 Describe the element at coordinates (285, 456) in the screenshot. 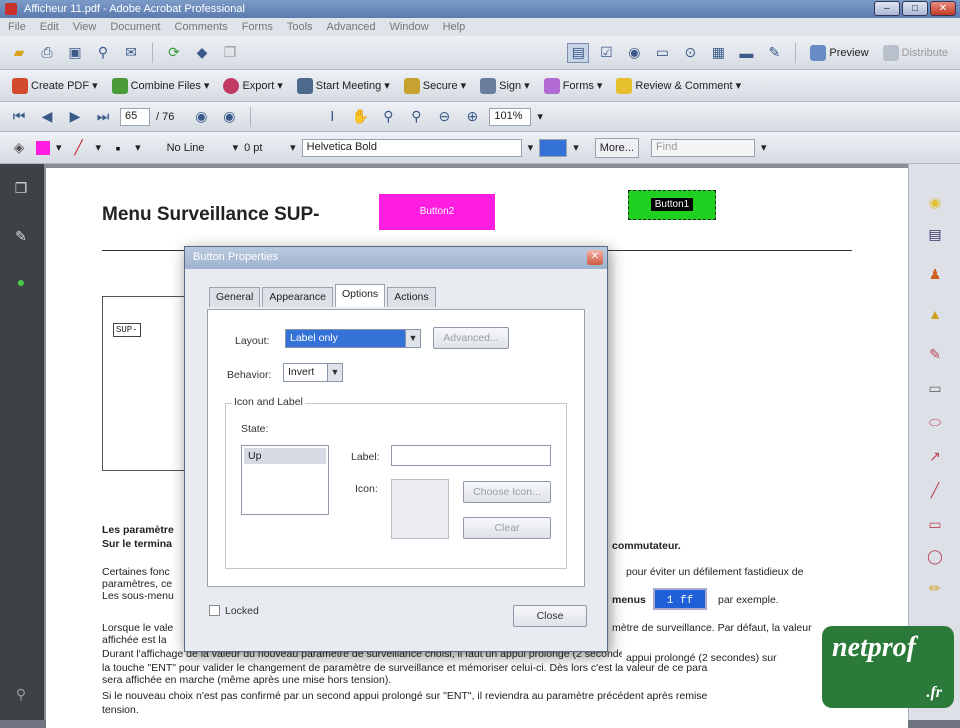

I see `state-item-up: Up` at that location.